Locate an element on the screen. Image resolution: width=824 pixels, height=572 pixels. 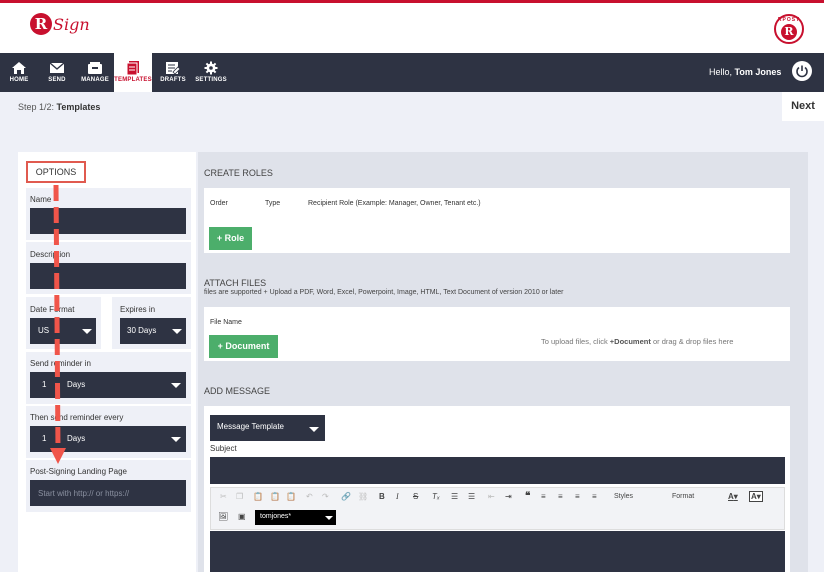
name-input is located at coordinates (108, 221).